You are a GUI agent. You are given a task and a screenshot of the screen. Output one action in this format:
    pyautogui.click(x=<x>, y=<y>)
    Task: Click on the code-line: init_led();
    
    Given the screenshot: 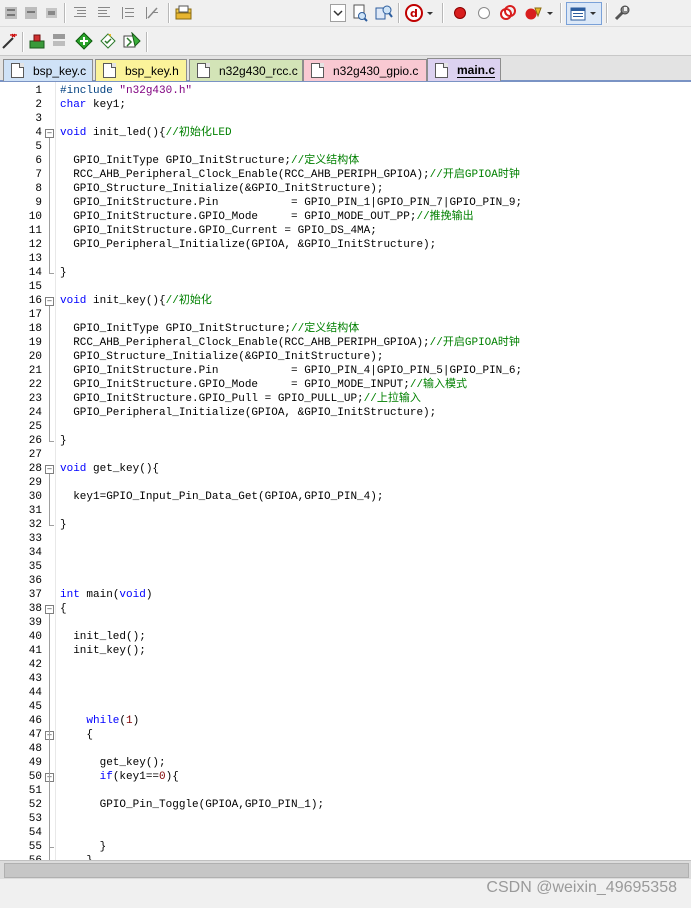 What is the action you would take?
    pyautogui.click(x=103, y=637)
    